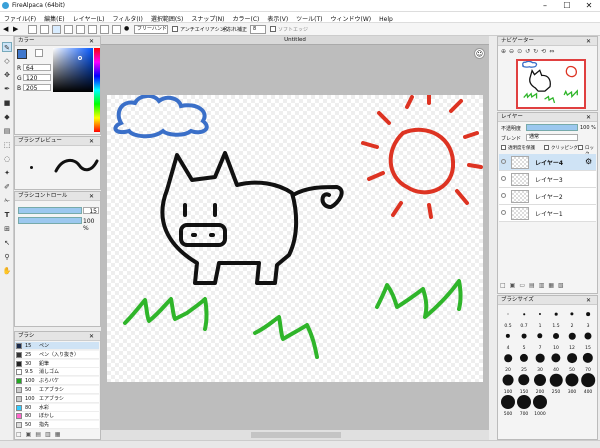 This screenshot has width=600, height=448. Describe the element at coordinates (7, 117) in the screenshot. I see `bucket-tool-icon: ◆` at that location.